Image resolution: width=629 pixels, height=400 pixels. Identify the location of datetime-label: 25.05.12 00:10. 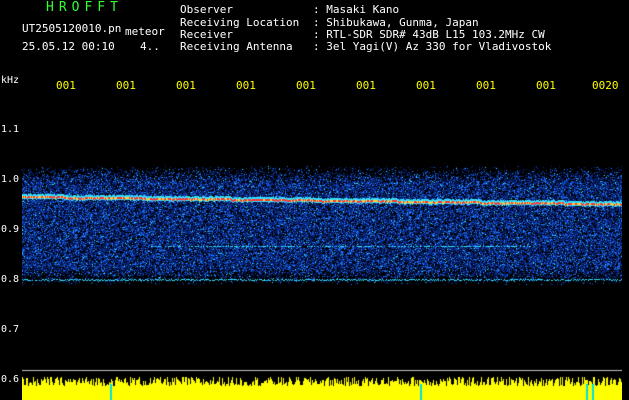
(68, 46).